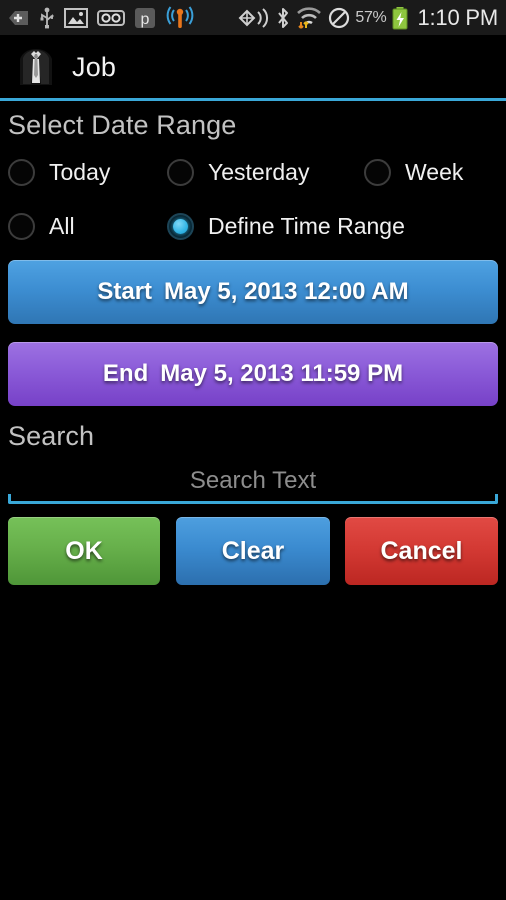  What do you see at coordinates (286, 291) in the screenshot?
I see `start-button-value: May 5, 2013 12:00 AM` at bounding box center [286, 291].